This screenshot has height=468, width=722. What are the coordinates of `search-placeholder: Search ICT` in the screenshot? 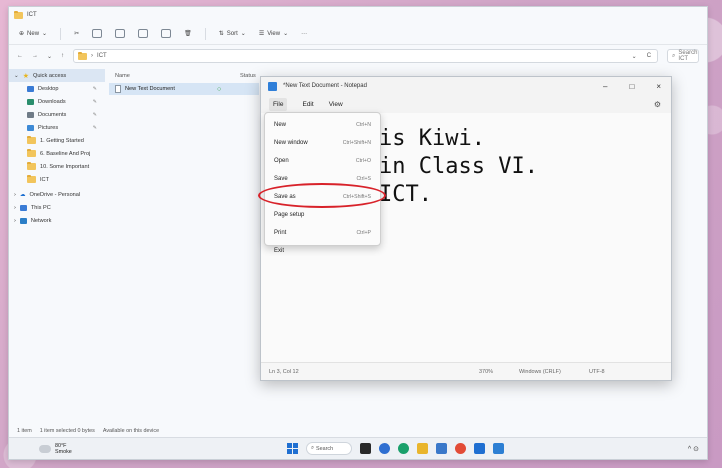 It's located at (688, 56).